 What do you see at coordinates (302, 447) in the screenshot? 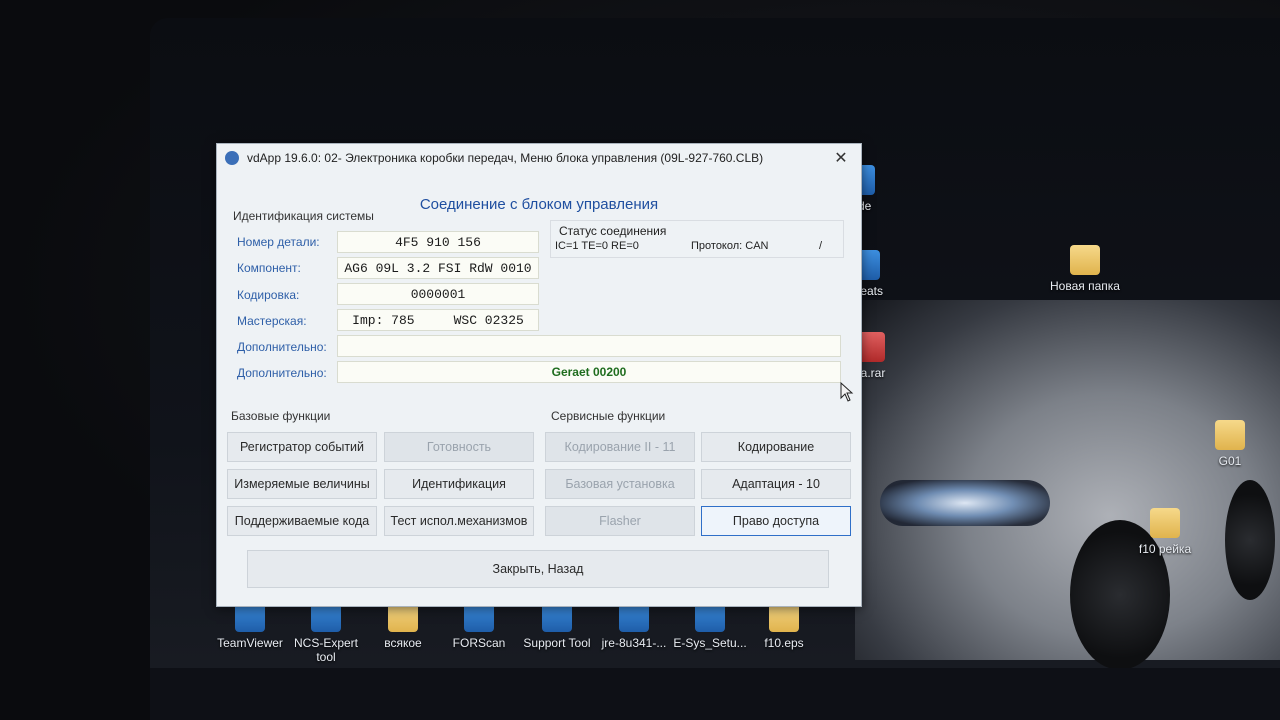
I see `event-recorder-button: Регистратор событий` at bounding box center [302, 447].